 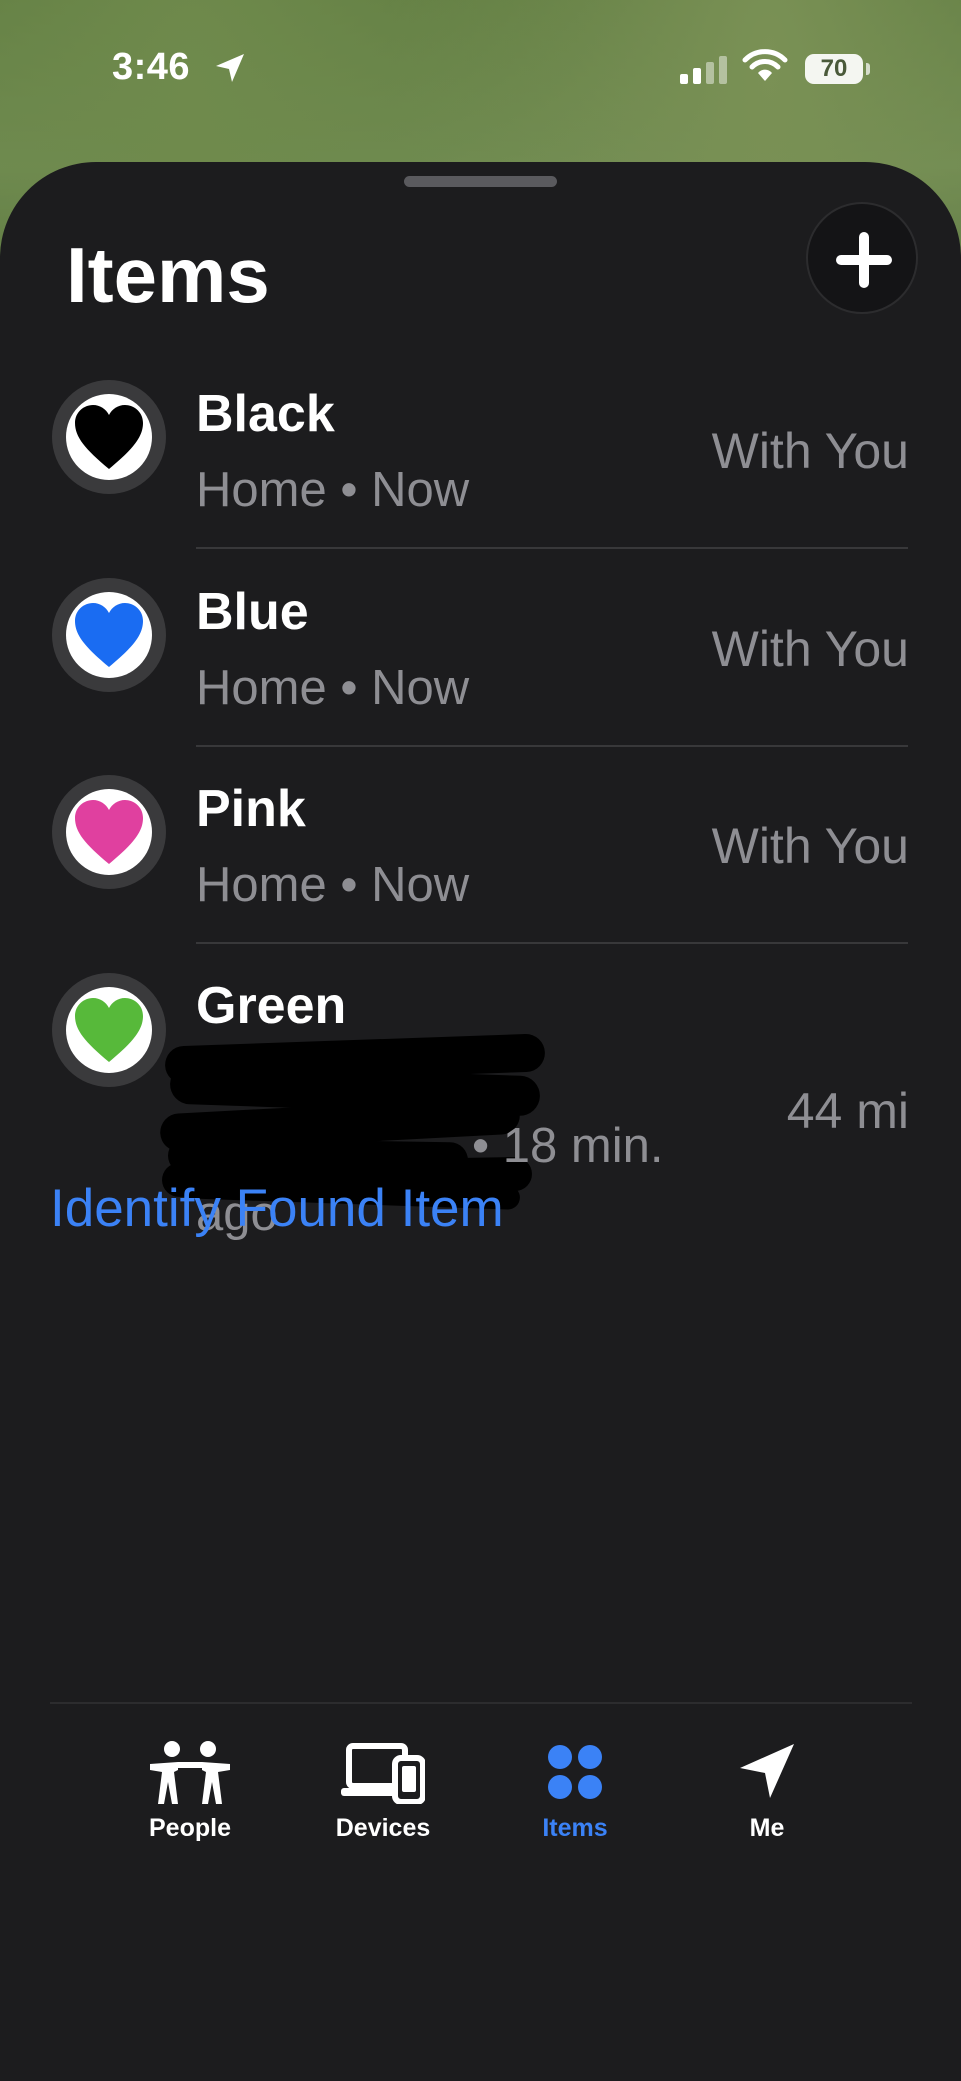 What do you see at coordinates (868, 69) in the screenshot?
I see `battery-cap` at bounding box center [868, 69].